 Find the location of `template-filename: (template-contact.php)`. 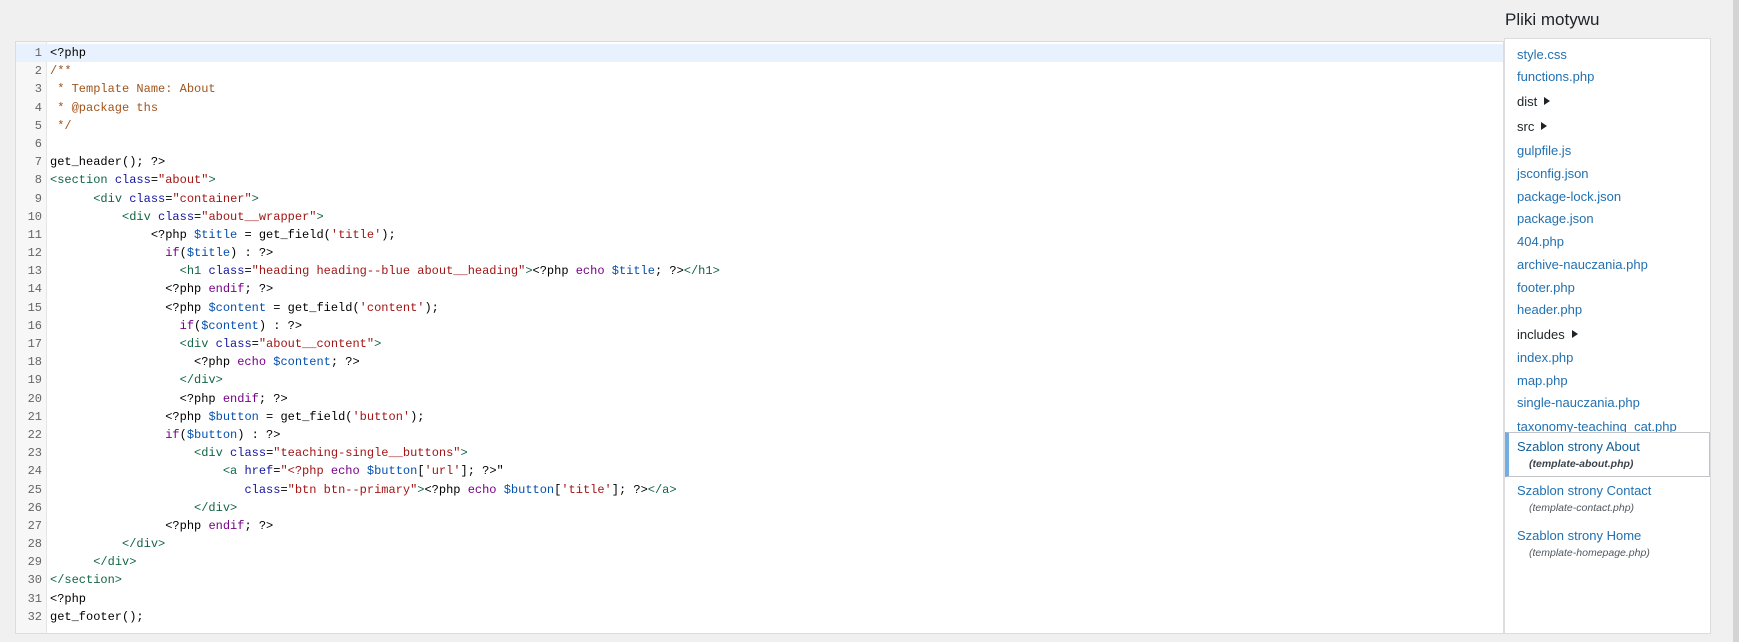

template-filename: (template-contact.php) is located at coordinates (1582, 508).